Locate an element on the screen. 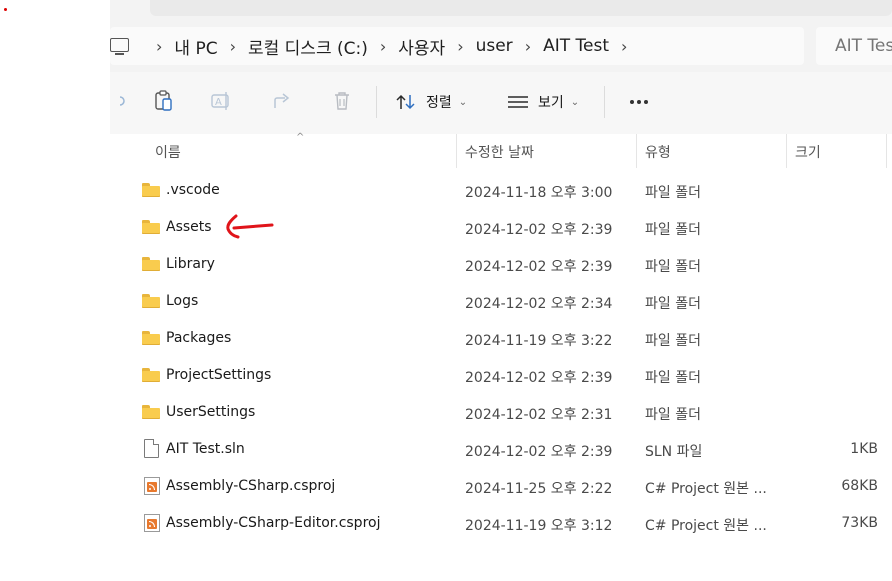  file-name: Assets is located at coordinates (189, 227).